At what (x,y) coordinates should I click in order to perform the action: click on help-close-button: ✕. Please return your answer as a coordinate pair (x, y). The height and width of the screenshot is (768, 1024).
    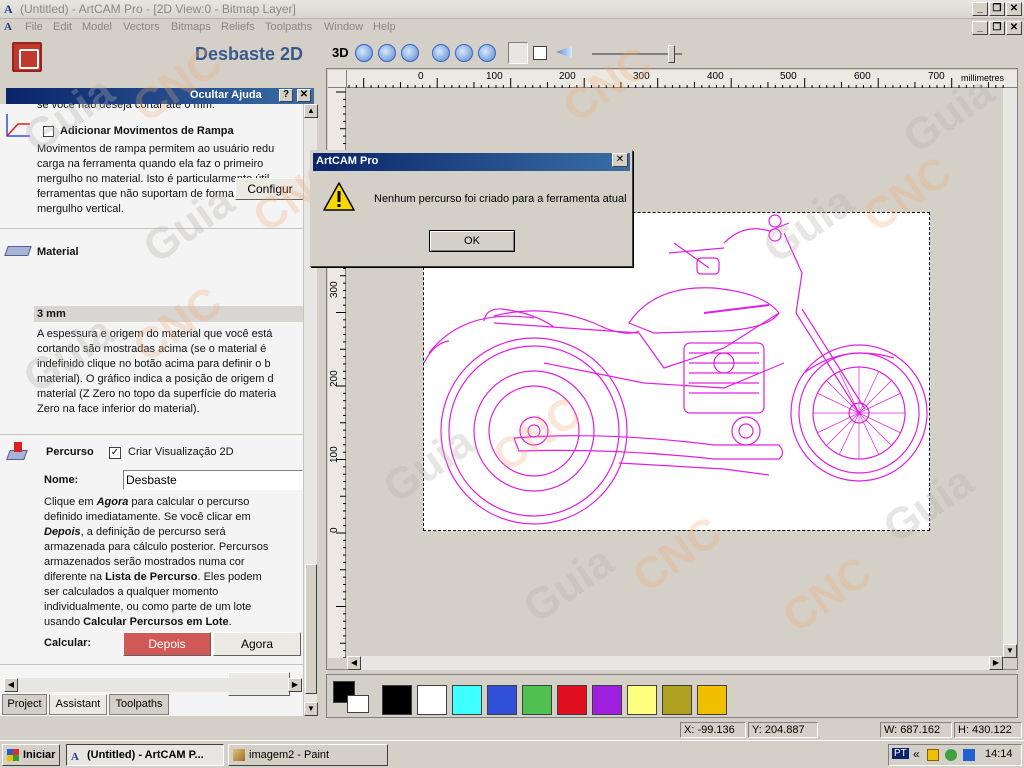
    Looking at the image, I should click on (304, 95).